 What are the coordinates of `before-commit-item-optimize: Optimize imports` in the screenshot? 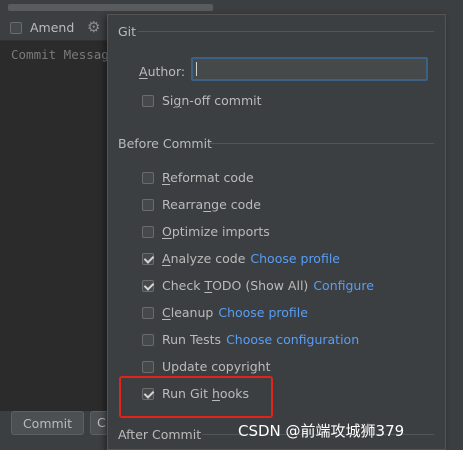 It's located at (206, 231).